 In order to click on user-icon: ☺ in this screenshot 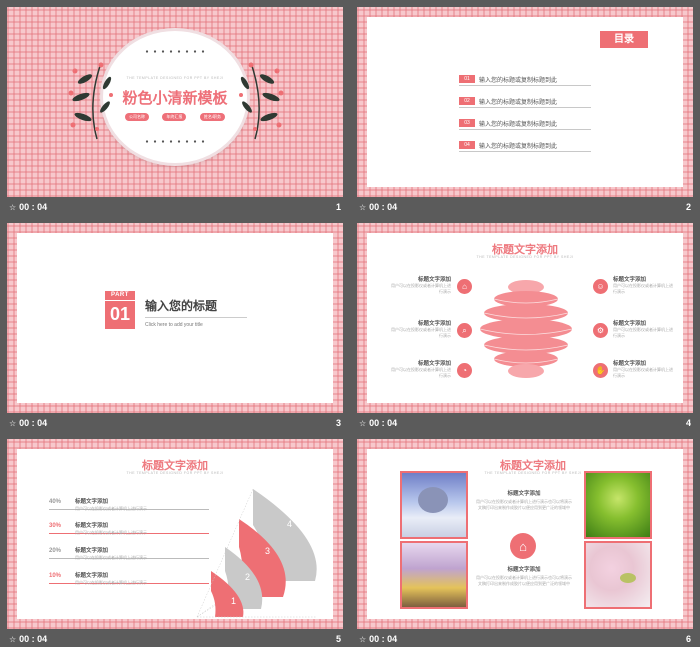, I will do `click(600, 286)`.